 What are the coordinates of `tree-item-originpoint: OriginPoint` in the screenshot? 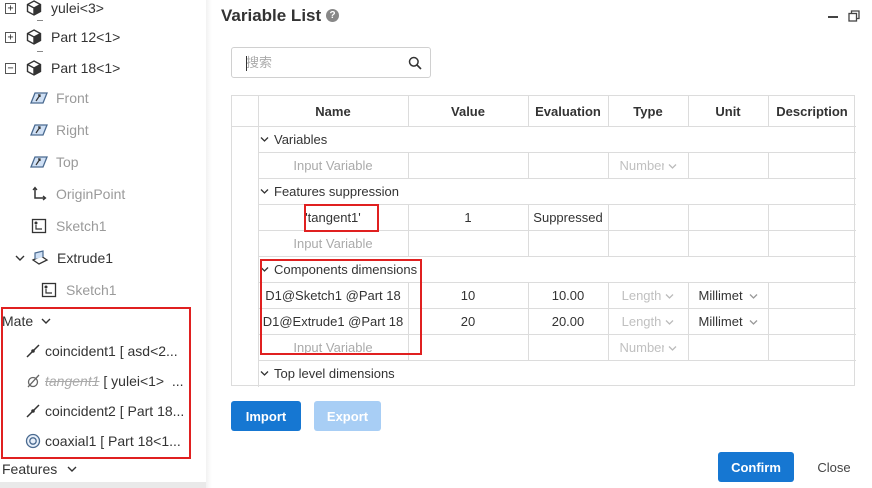 It's located at (77, 194).